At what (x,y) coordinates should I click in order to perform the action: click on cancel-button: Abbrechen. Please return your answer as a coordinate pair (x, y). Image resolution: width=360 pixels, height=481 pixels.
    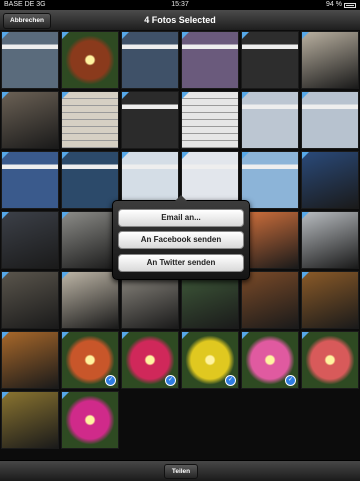
    Looking at the image, I should click on (27, 21).